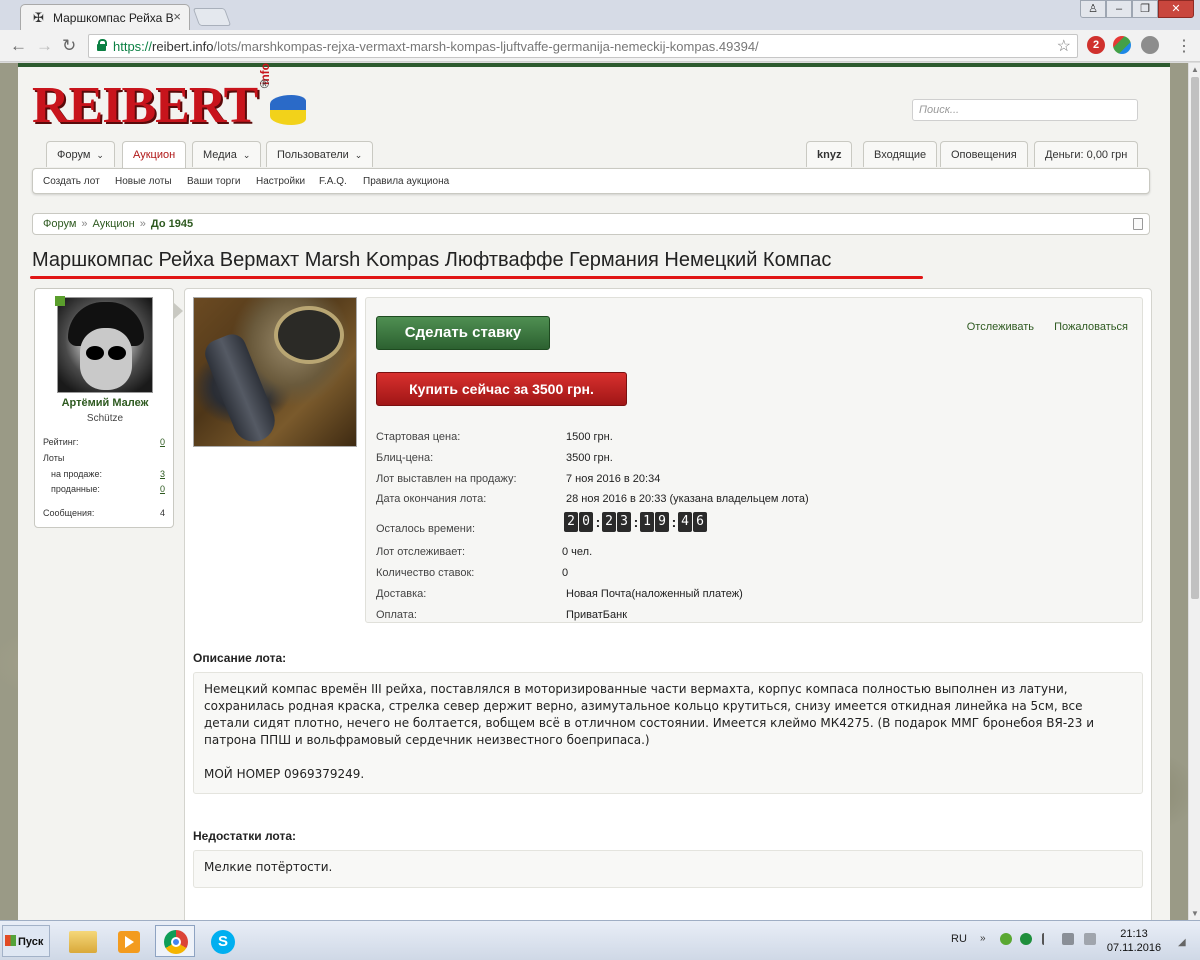  Describe the element at coordinates (333, 181) in the screenshot. I see `subnav-faq: F.A.Q.` at that location.